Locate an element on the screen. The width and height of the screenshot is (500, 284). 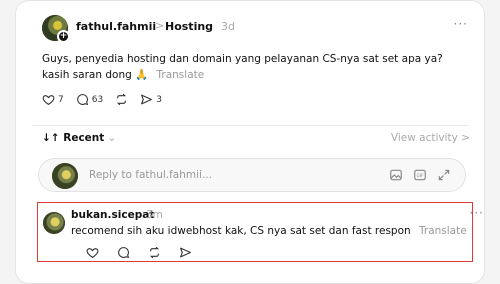
reply-toolbar: GIF is located at coordinates (420, 175).